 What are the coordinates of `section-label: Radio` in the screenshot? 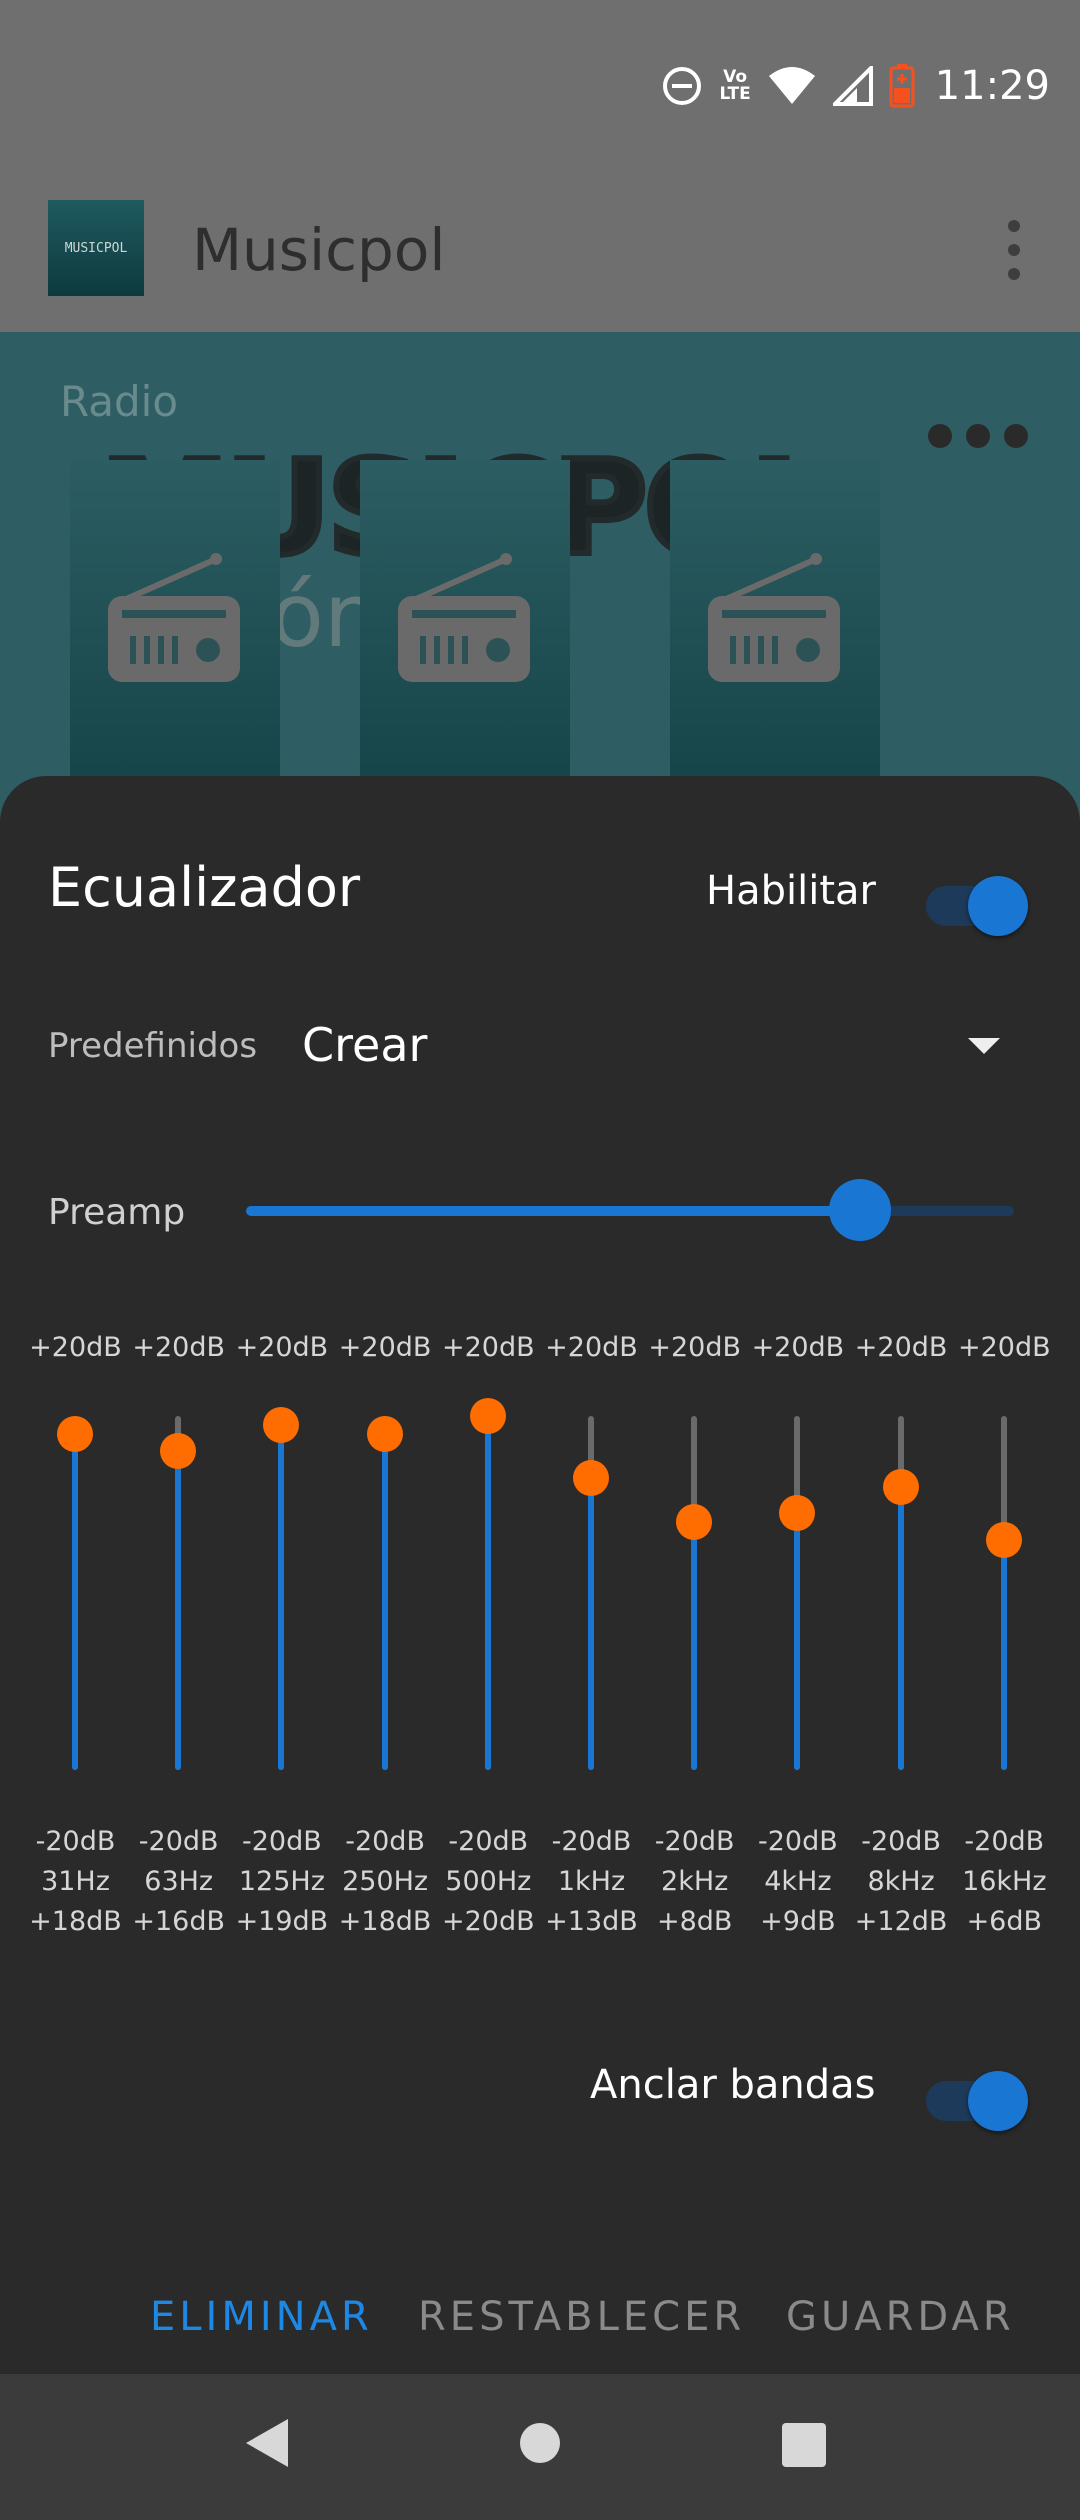 It's located at (119, 401).